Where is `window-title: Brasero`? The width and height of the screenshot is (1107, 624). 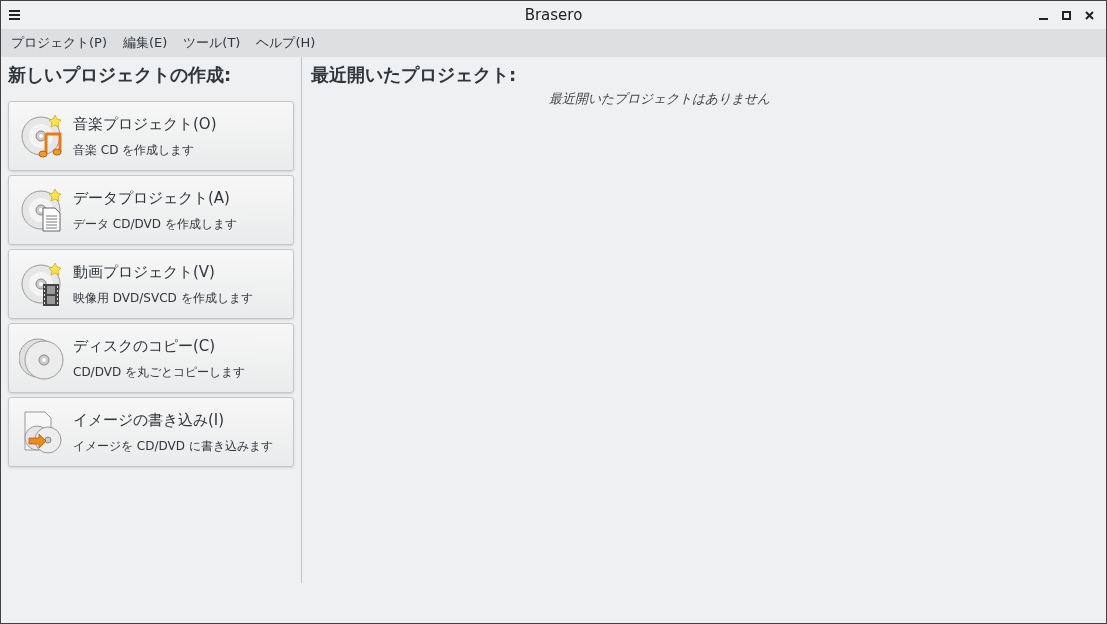
window-title: Brasero is located at coordinates (553, 15).